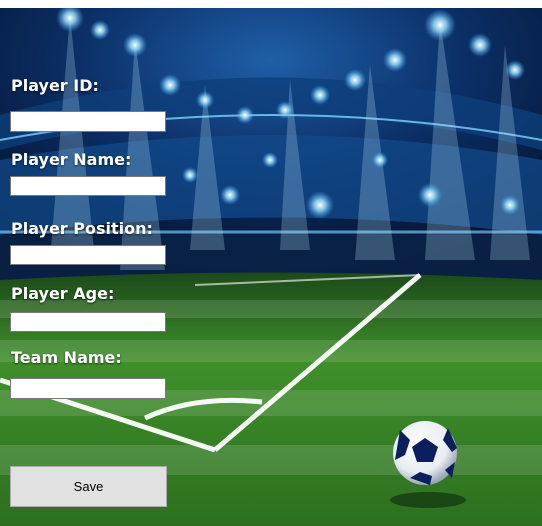 Image resolution: width=542 pixels, height=526 pixels. I want to click on player-id-label: Player ID:, so click(55, 85).